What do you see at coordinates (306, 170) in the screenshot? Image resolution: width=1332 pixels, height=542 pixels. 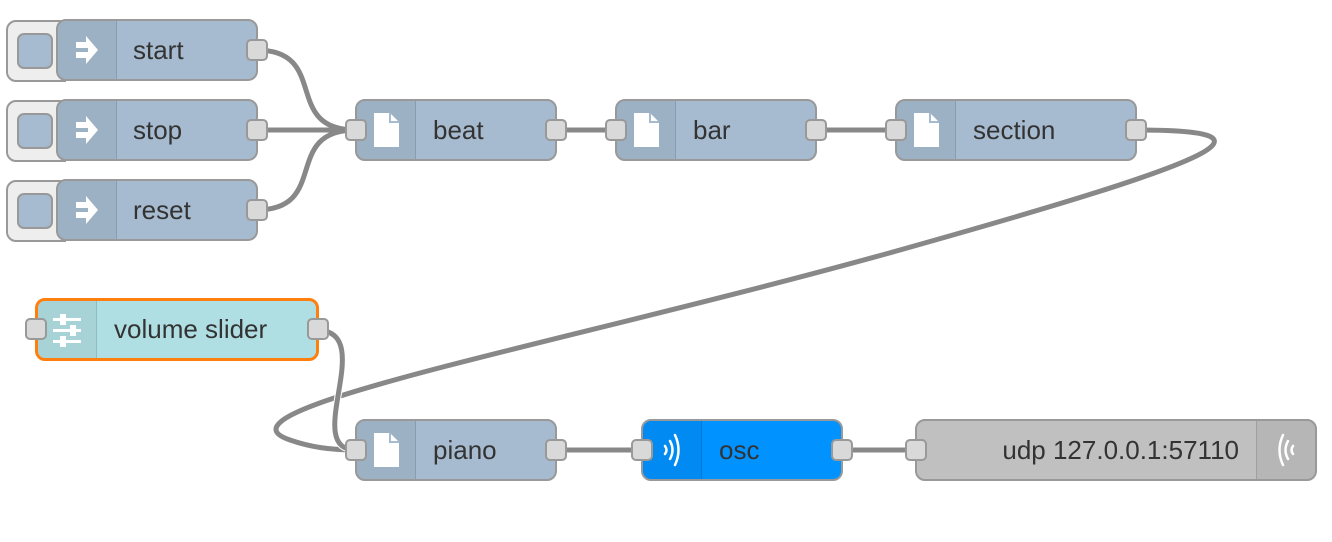 I see `wire-reset-beat` at bounding box center [306, 170].